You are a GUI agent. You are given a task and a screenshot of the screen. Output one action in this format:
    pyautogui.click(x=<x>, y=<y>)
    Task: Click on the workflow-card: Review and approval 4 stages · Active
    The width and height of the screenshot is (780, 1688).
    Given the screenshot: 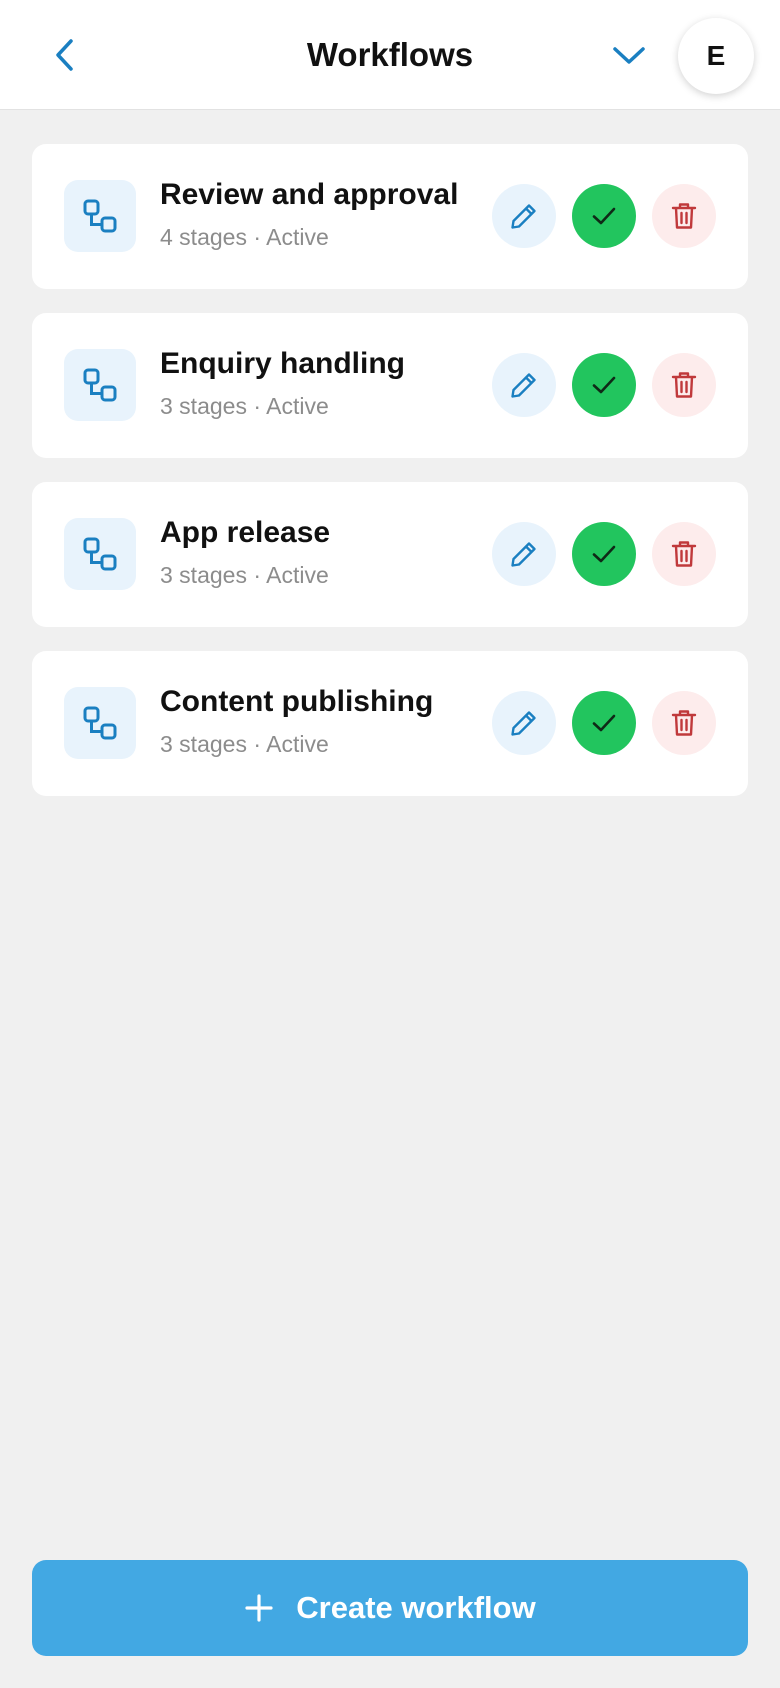 What is the action you would take?
    pyautogui.click(x=390, y=216)
    